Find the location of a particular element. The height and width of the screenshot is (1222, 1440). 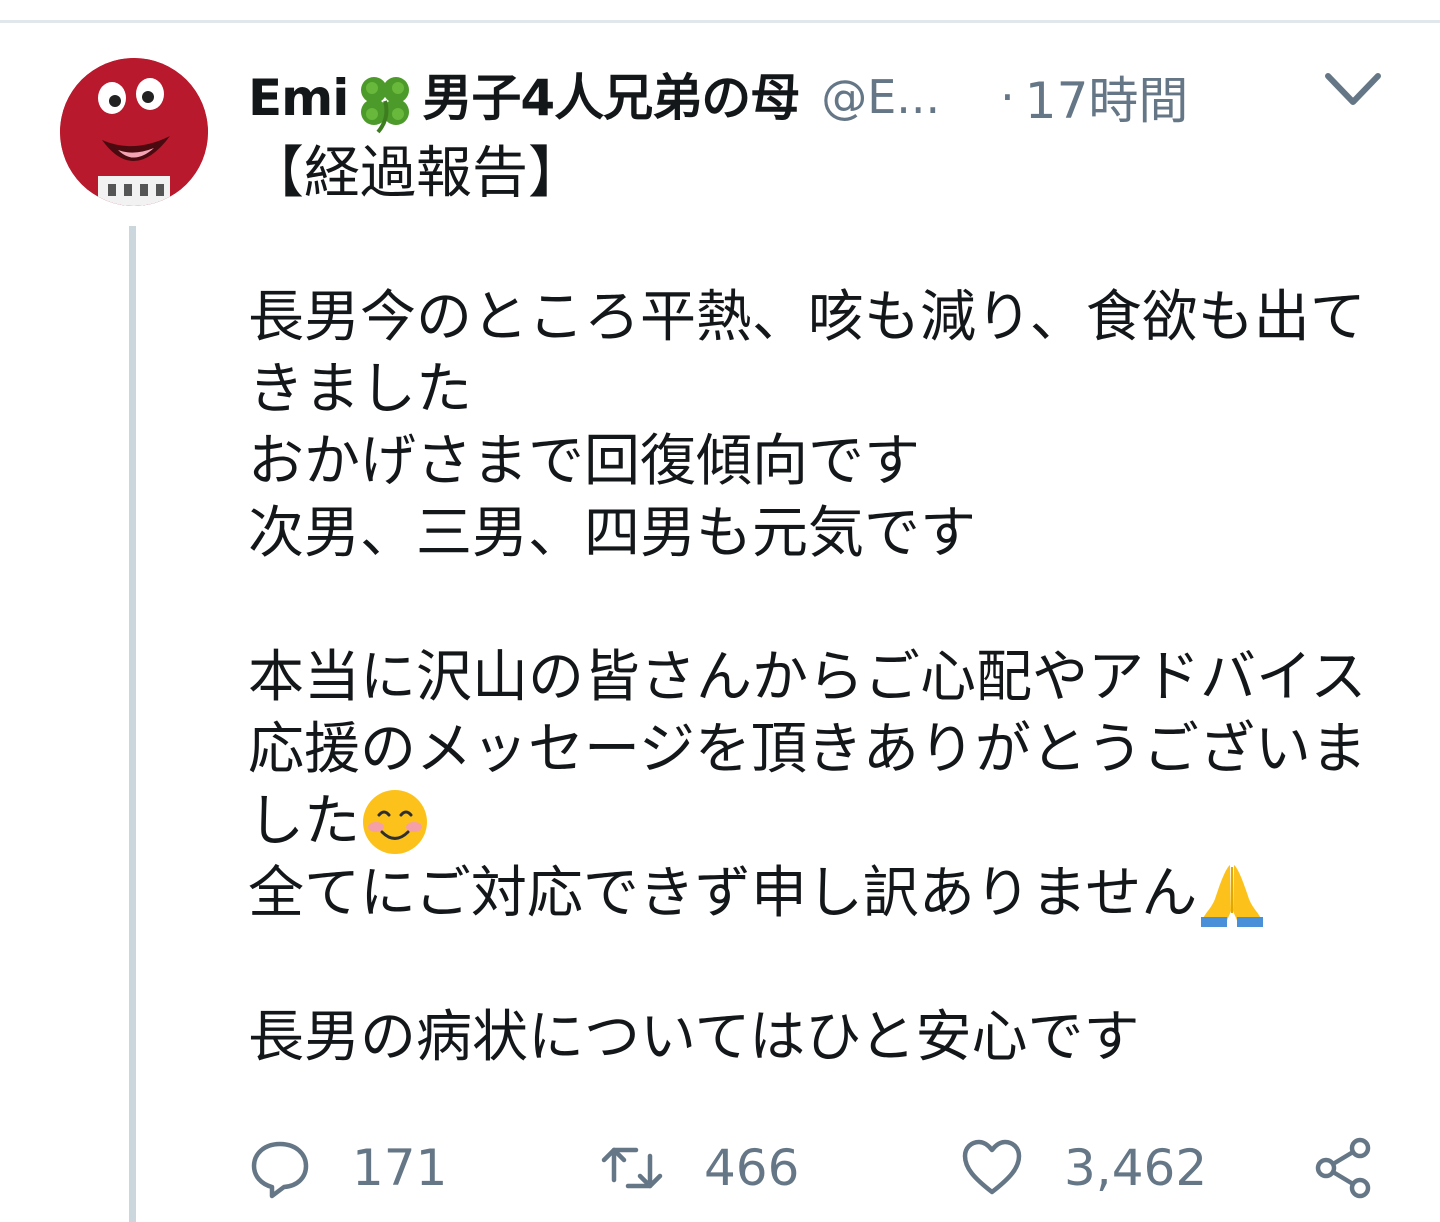

share-icon is located at coordinates (1343, 1168).